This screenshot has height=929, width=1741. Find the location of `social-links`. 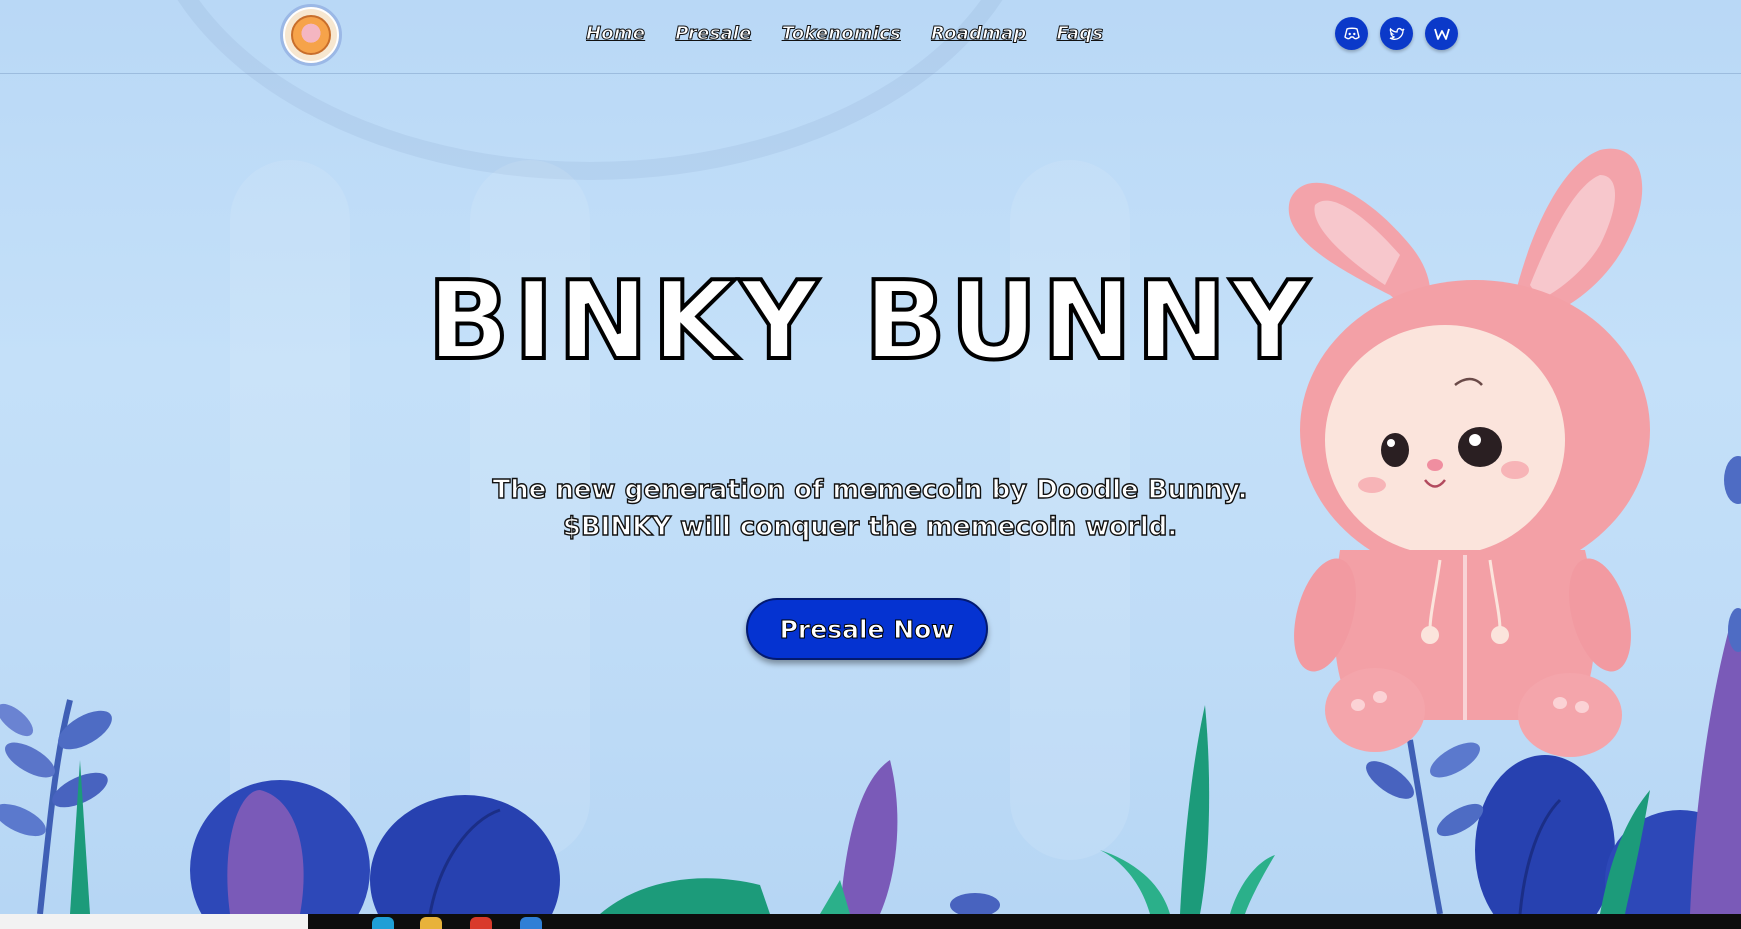

social-links is located at coordinates (1396, 33).